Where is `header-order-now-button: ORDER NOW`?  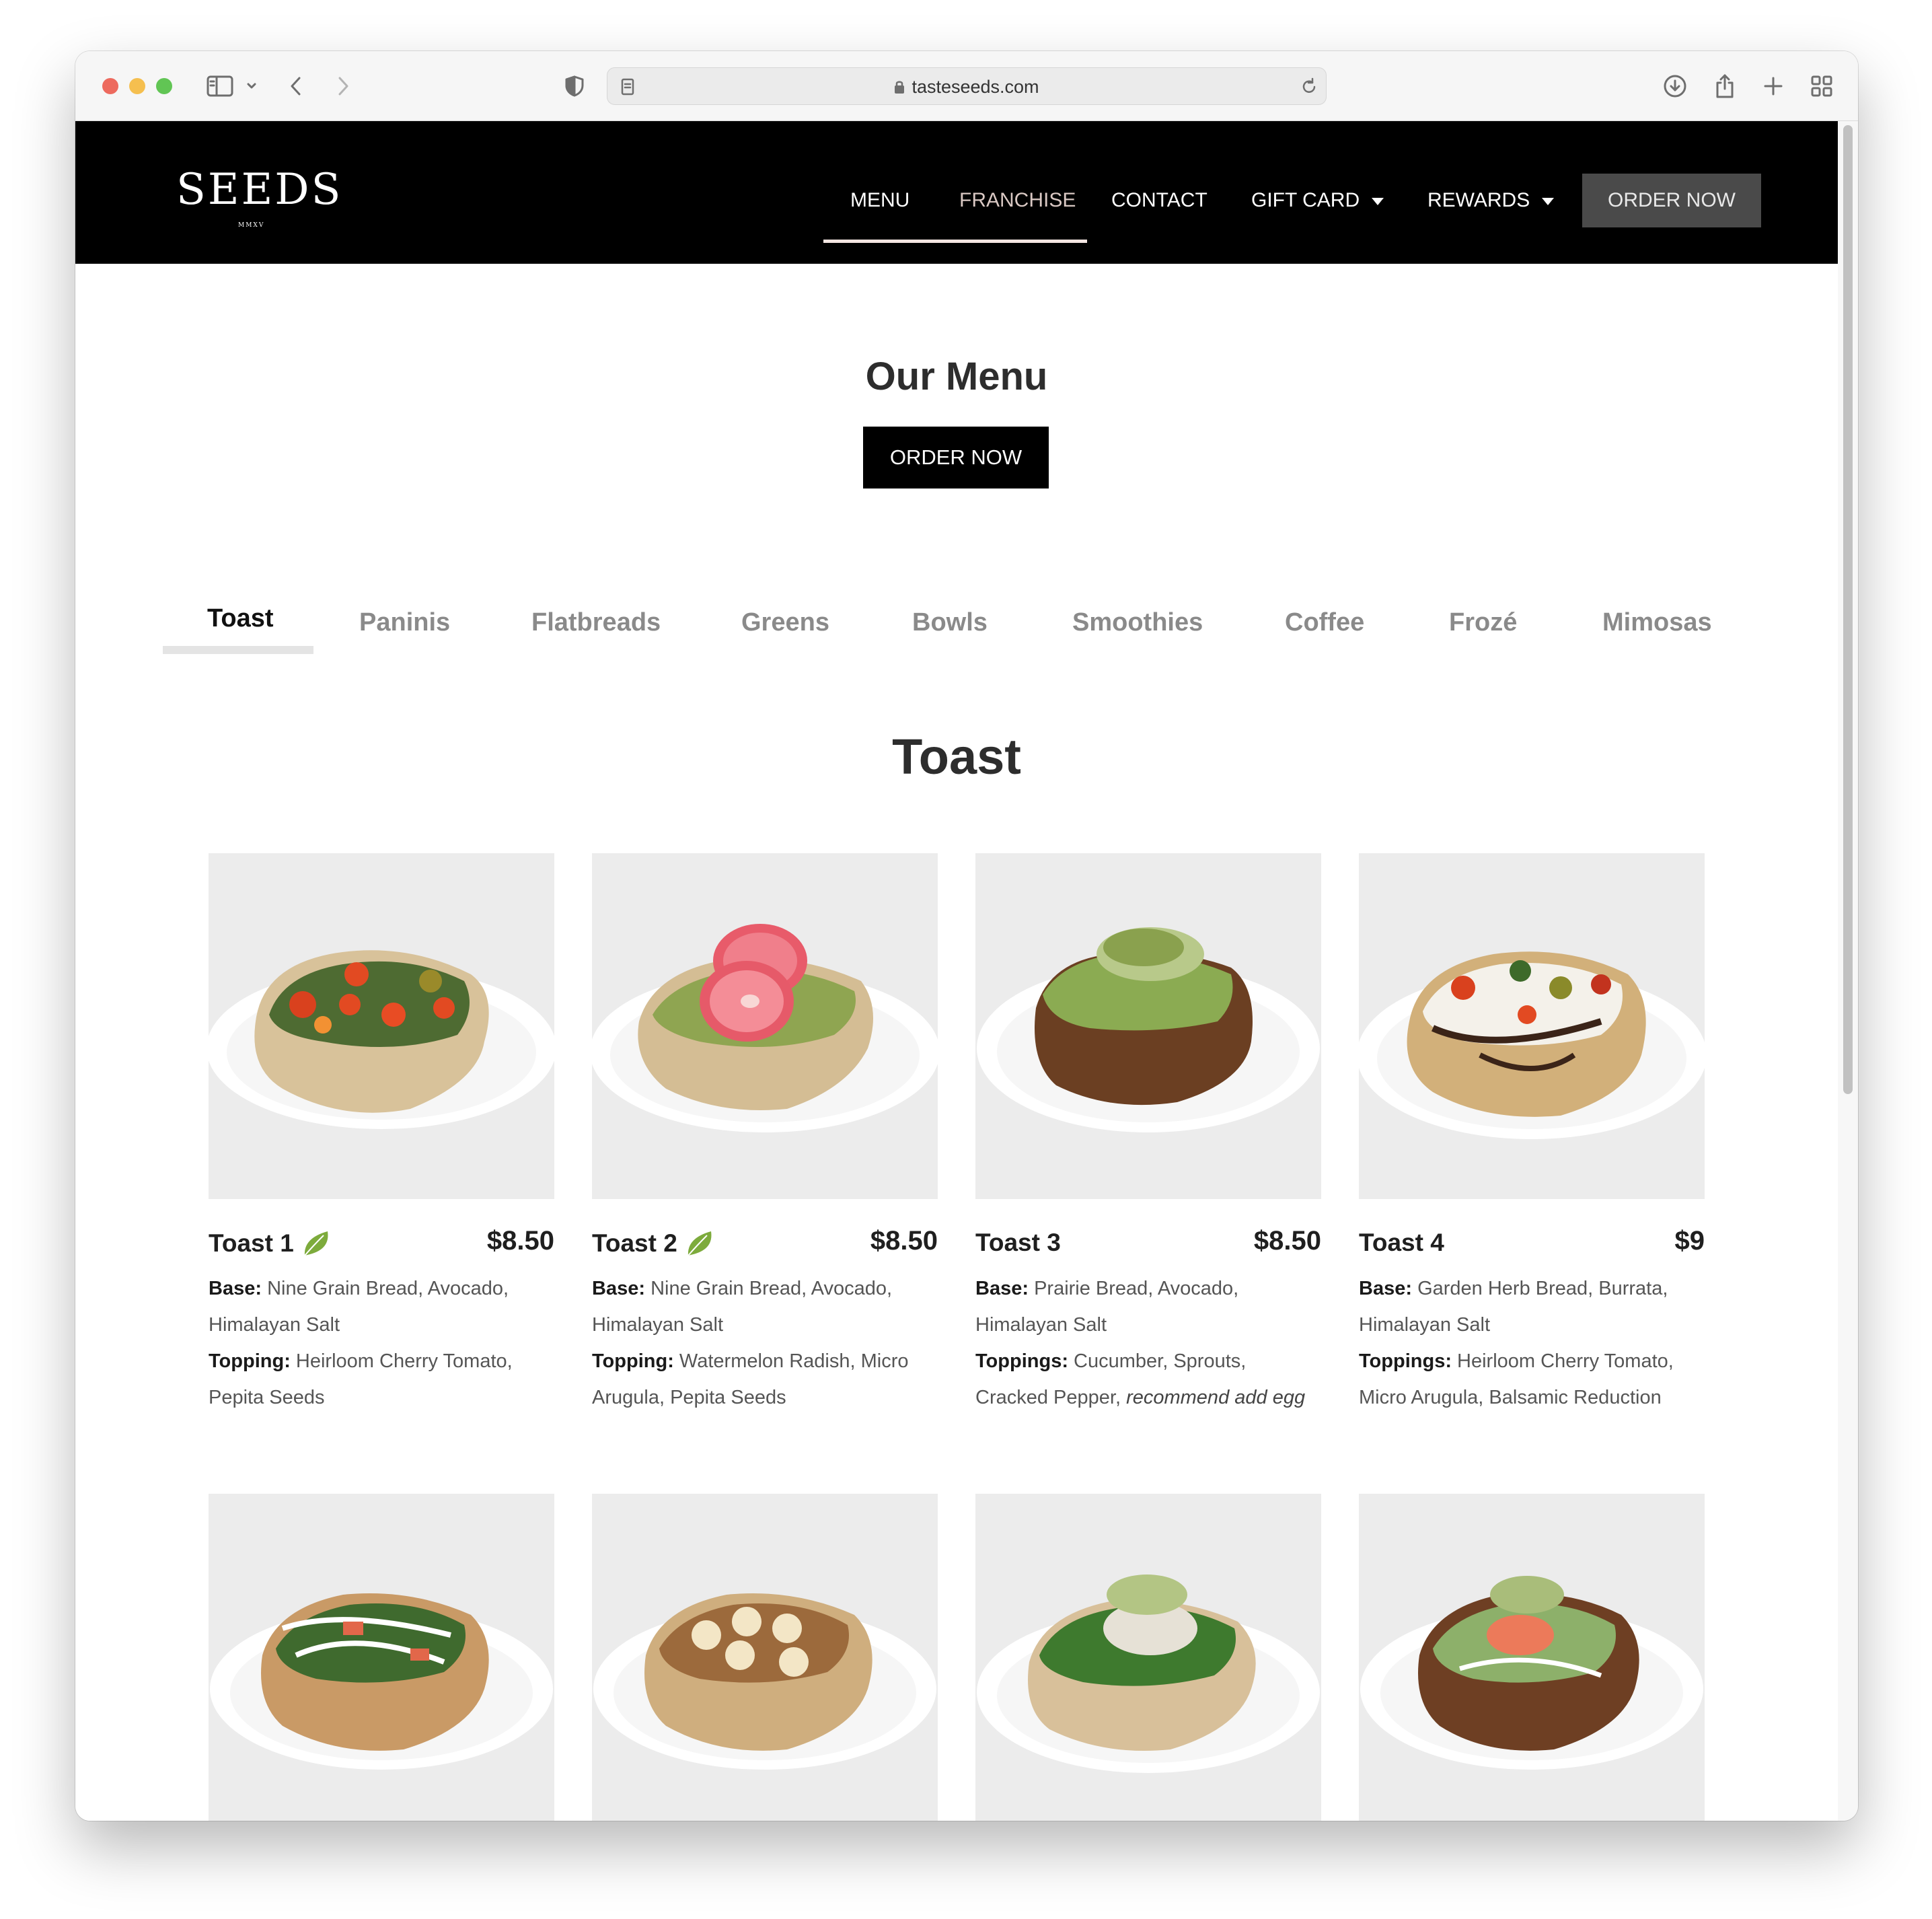 header-order-now-button: ORDER NOW is located at coordinates (1671, 200).